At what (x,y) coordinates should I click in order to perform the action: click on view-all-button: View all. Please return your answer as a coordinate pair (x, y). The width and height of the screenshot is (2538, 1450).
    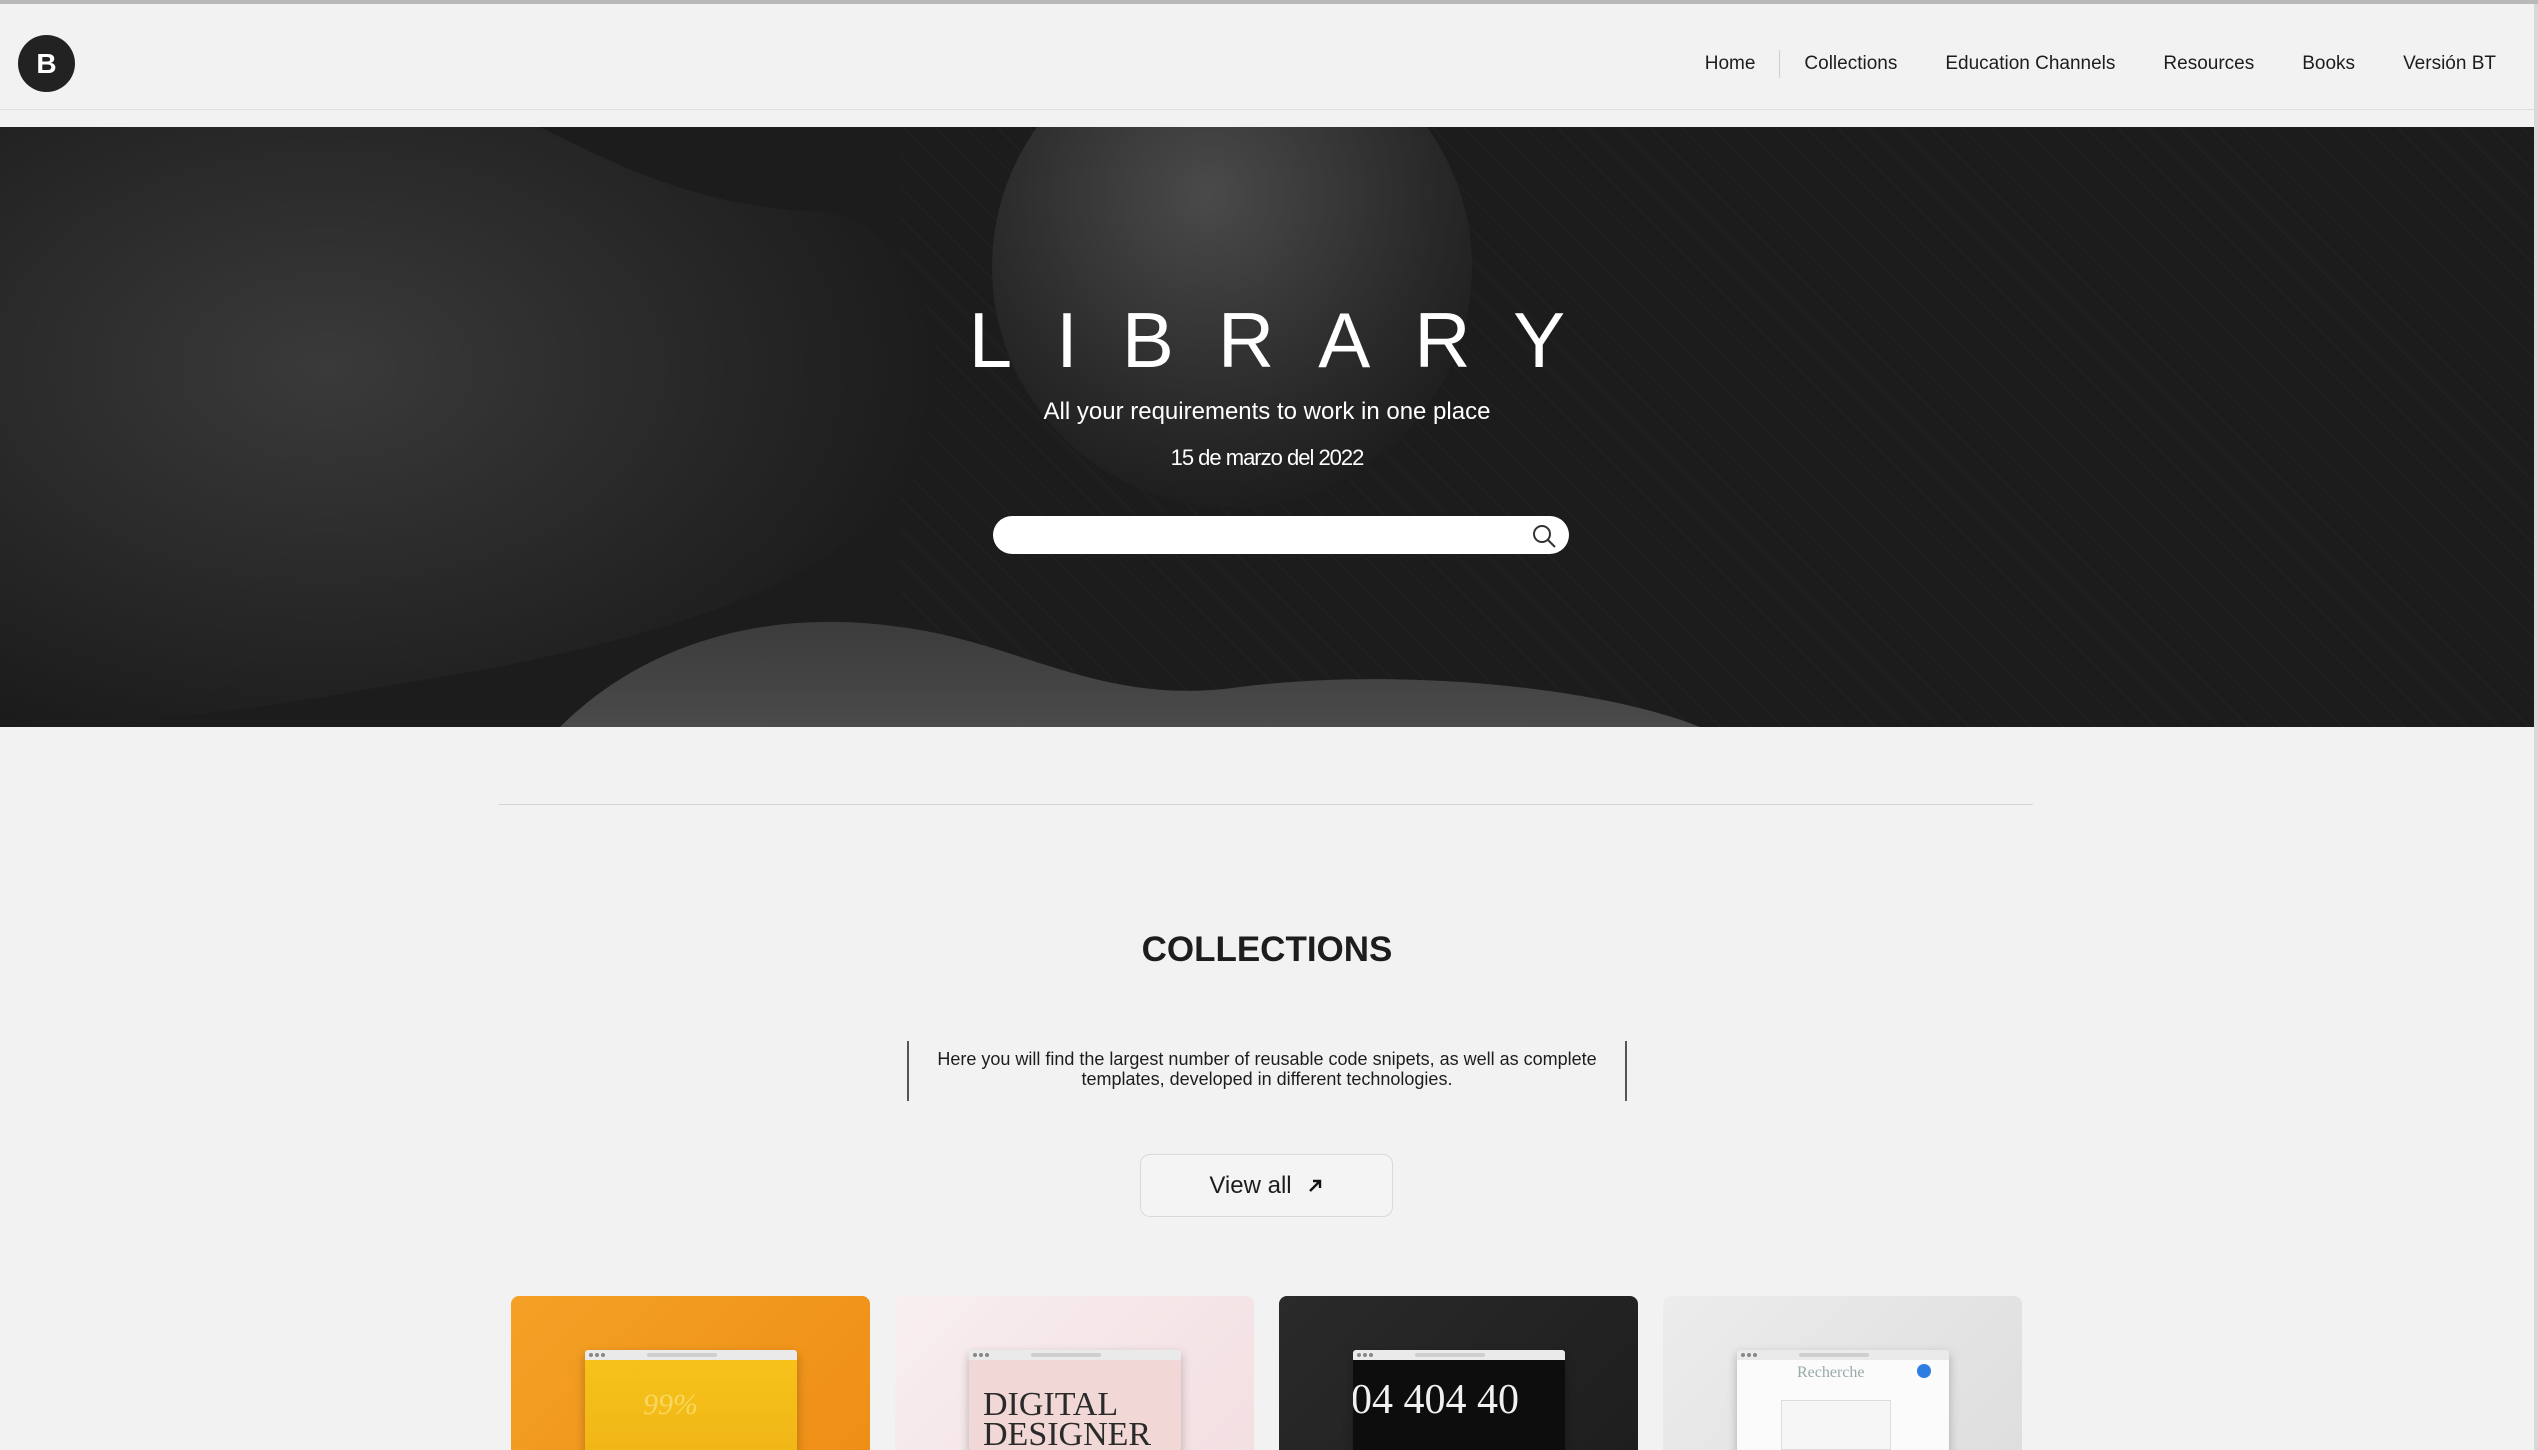
    Looking at the image, I should click on (1266, 1185).